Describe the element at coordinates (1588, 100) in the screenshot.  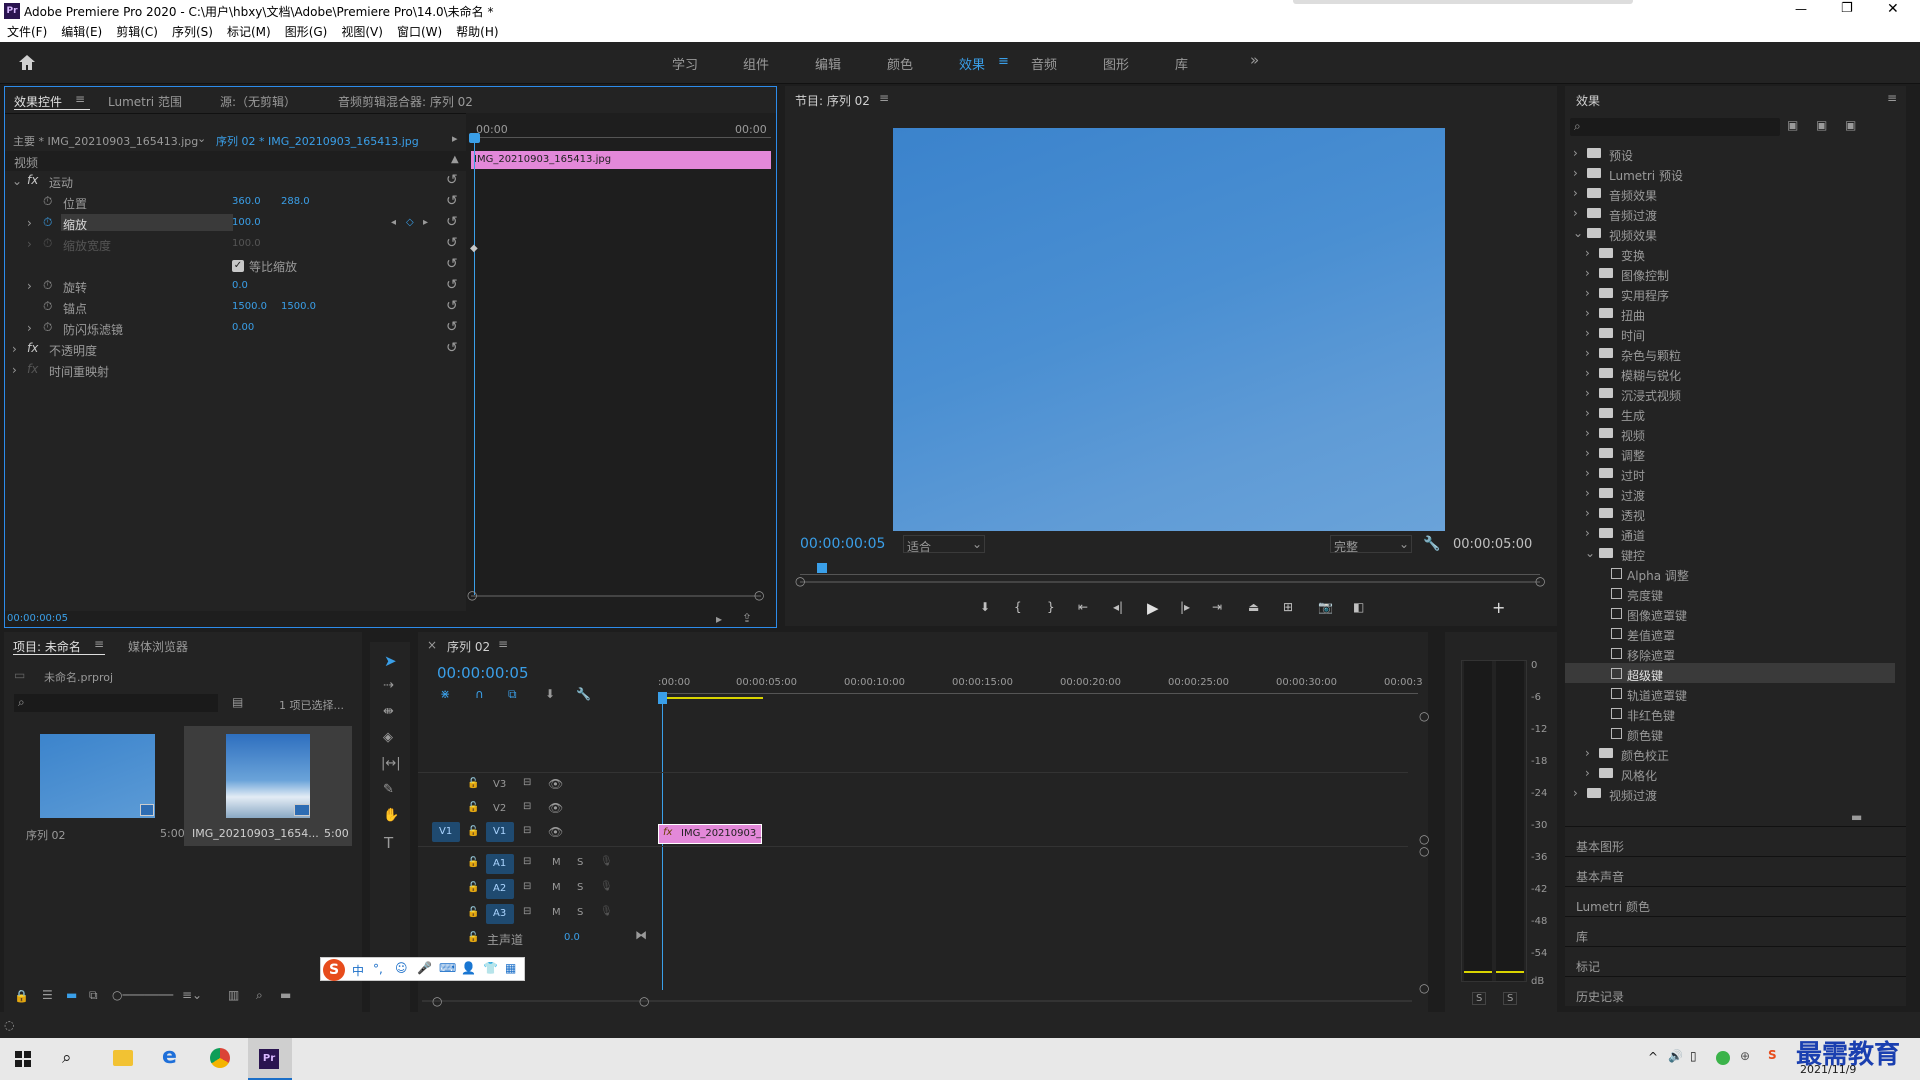
I see `effects-title: 效果` at that location.